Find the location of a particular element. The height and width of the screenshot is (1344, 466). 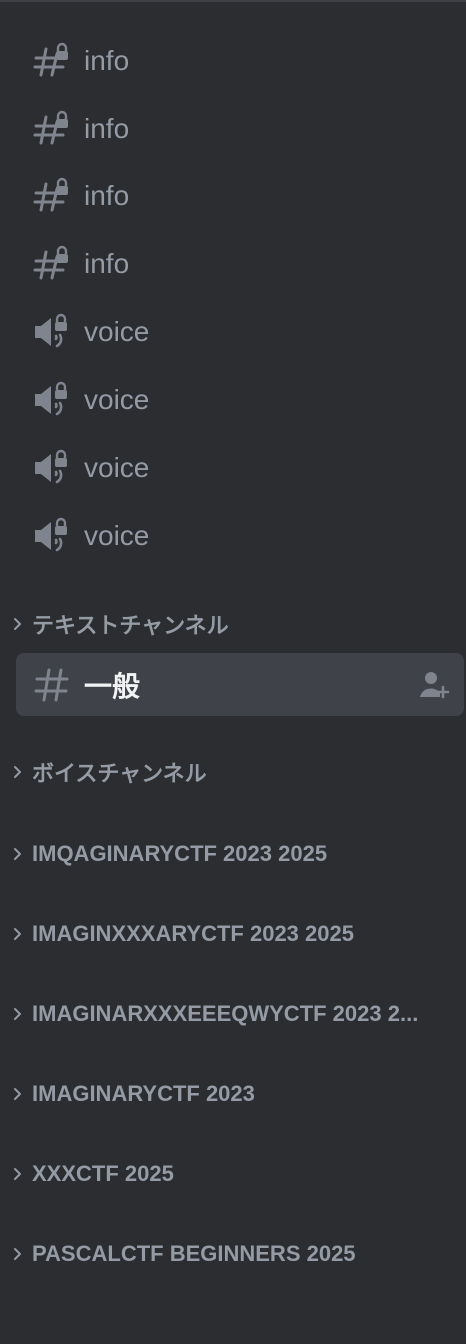

top-divider is located at coordinates (233, 1).